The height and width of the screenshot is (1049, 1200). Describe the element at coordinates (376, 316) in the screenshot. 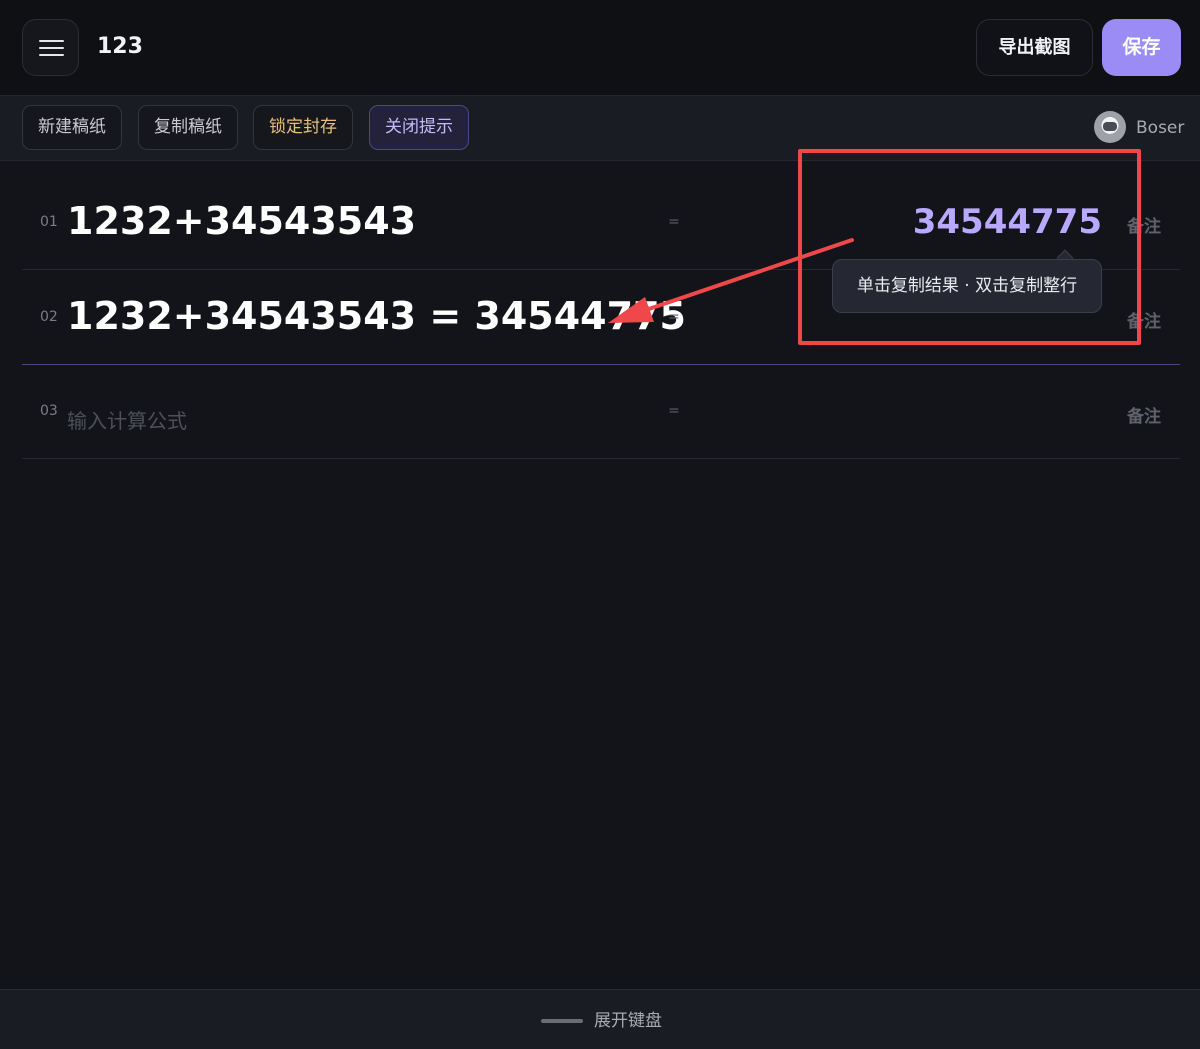

I see `row-expression: 1232+34543543 = 34544775` at that location.